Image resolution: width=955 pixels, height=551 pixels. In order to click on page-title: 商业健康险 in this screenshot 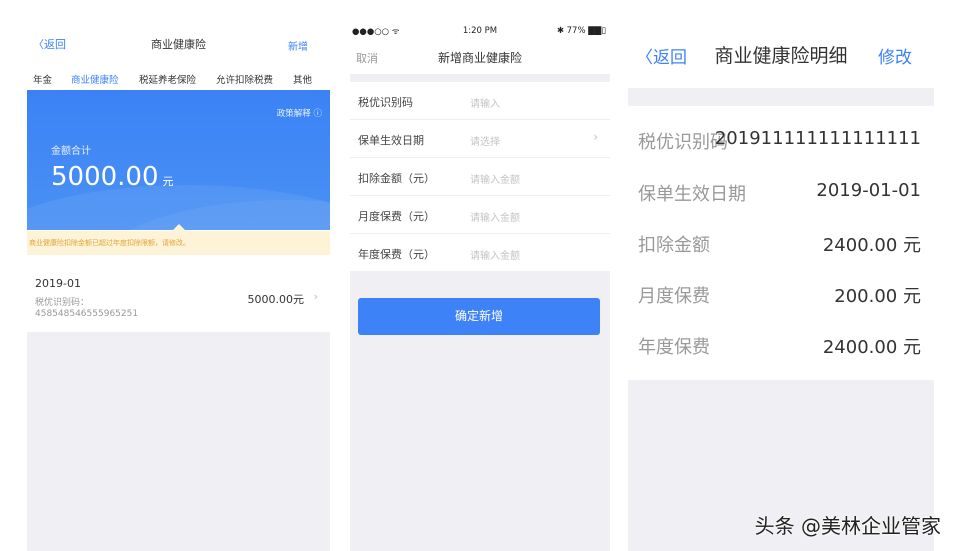, I will do `click(178, 44)`.